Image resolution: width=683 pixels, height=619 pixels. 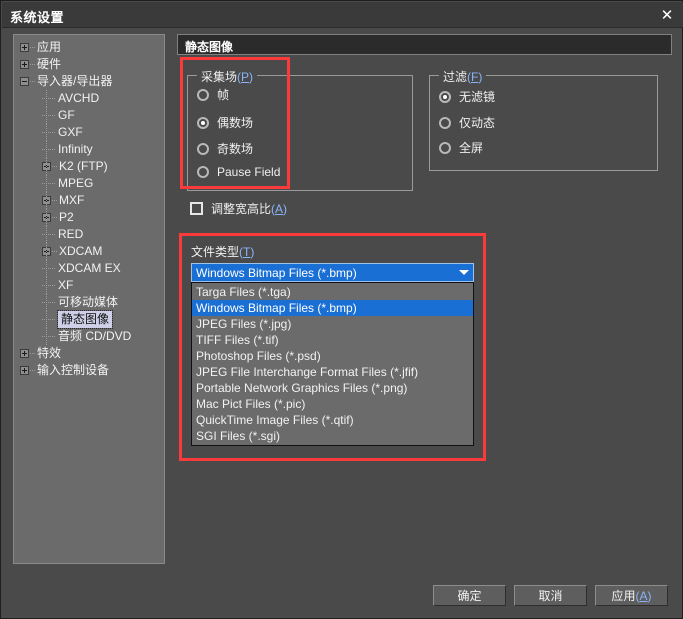 What do you see at coordinates (37, 17) in the screenshot?
I see `window-title: 系统设置` at bounding box center [37, 17].